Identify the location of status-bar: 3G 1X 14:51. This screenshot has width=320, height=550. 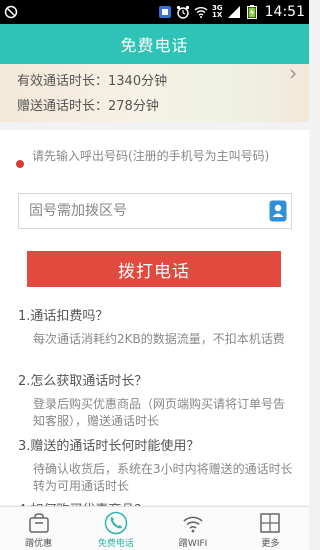
(154, 12).